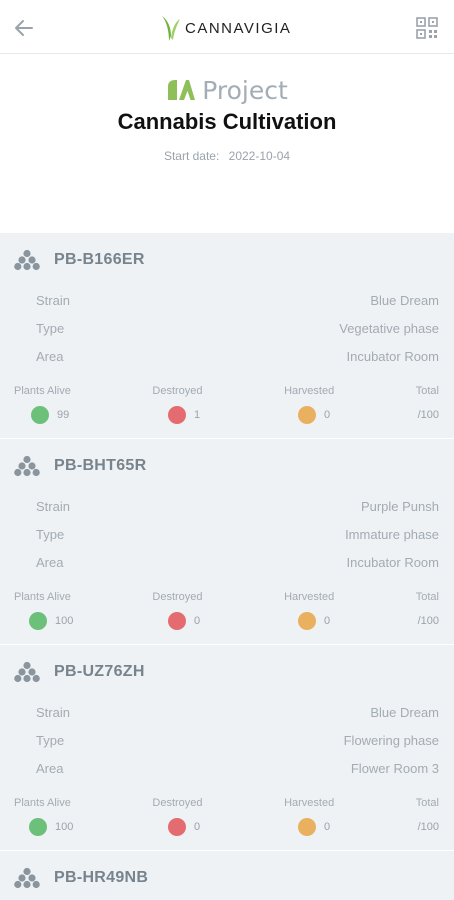 The height and width of the screenshot is (900, 454). I want to click on start-date: Start date: 2022-10-04, so click(227, 156).